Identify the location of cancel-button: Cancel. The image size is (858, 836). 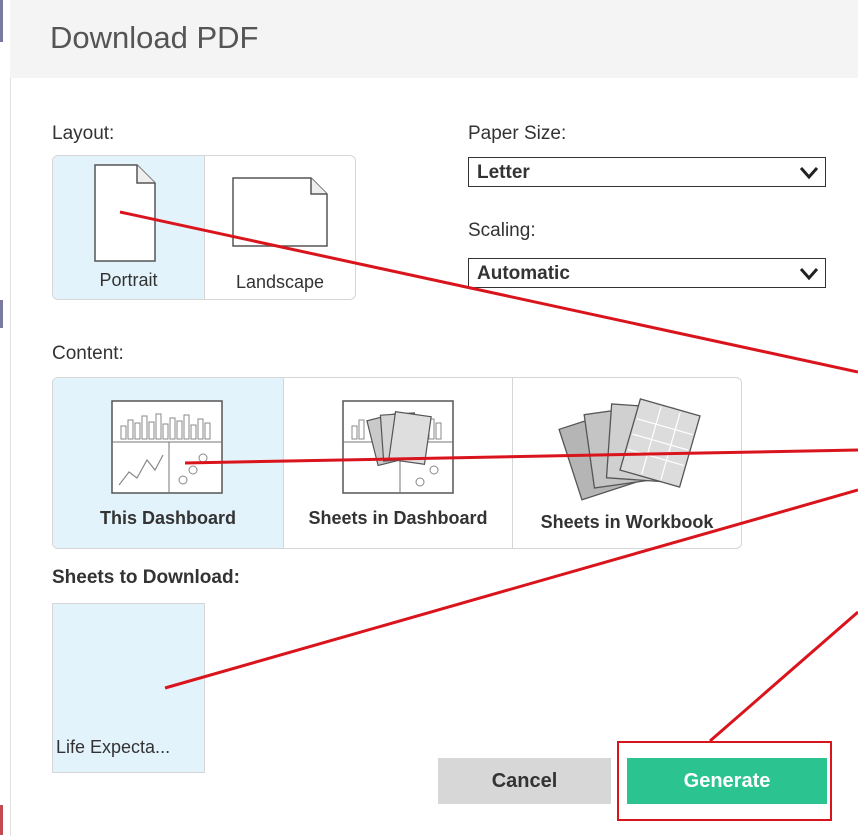
(524, 781).